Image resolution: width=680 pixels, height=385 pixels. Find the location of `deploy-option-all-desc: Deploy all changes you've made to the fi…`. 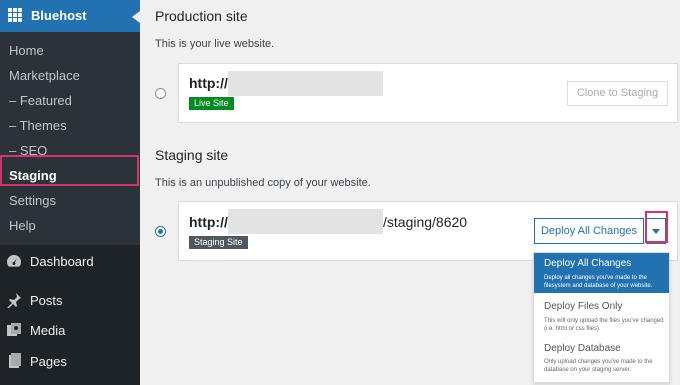

deploy-option-all-desc: Deploy all changes you've made to the fi… is located at coordinates (598, 282).